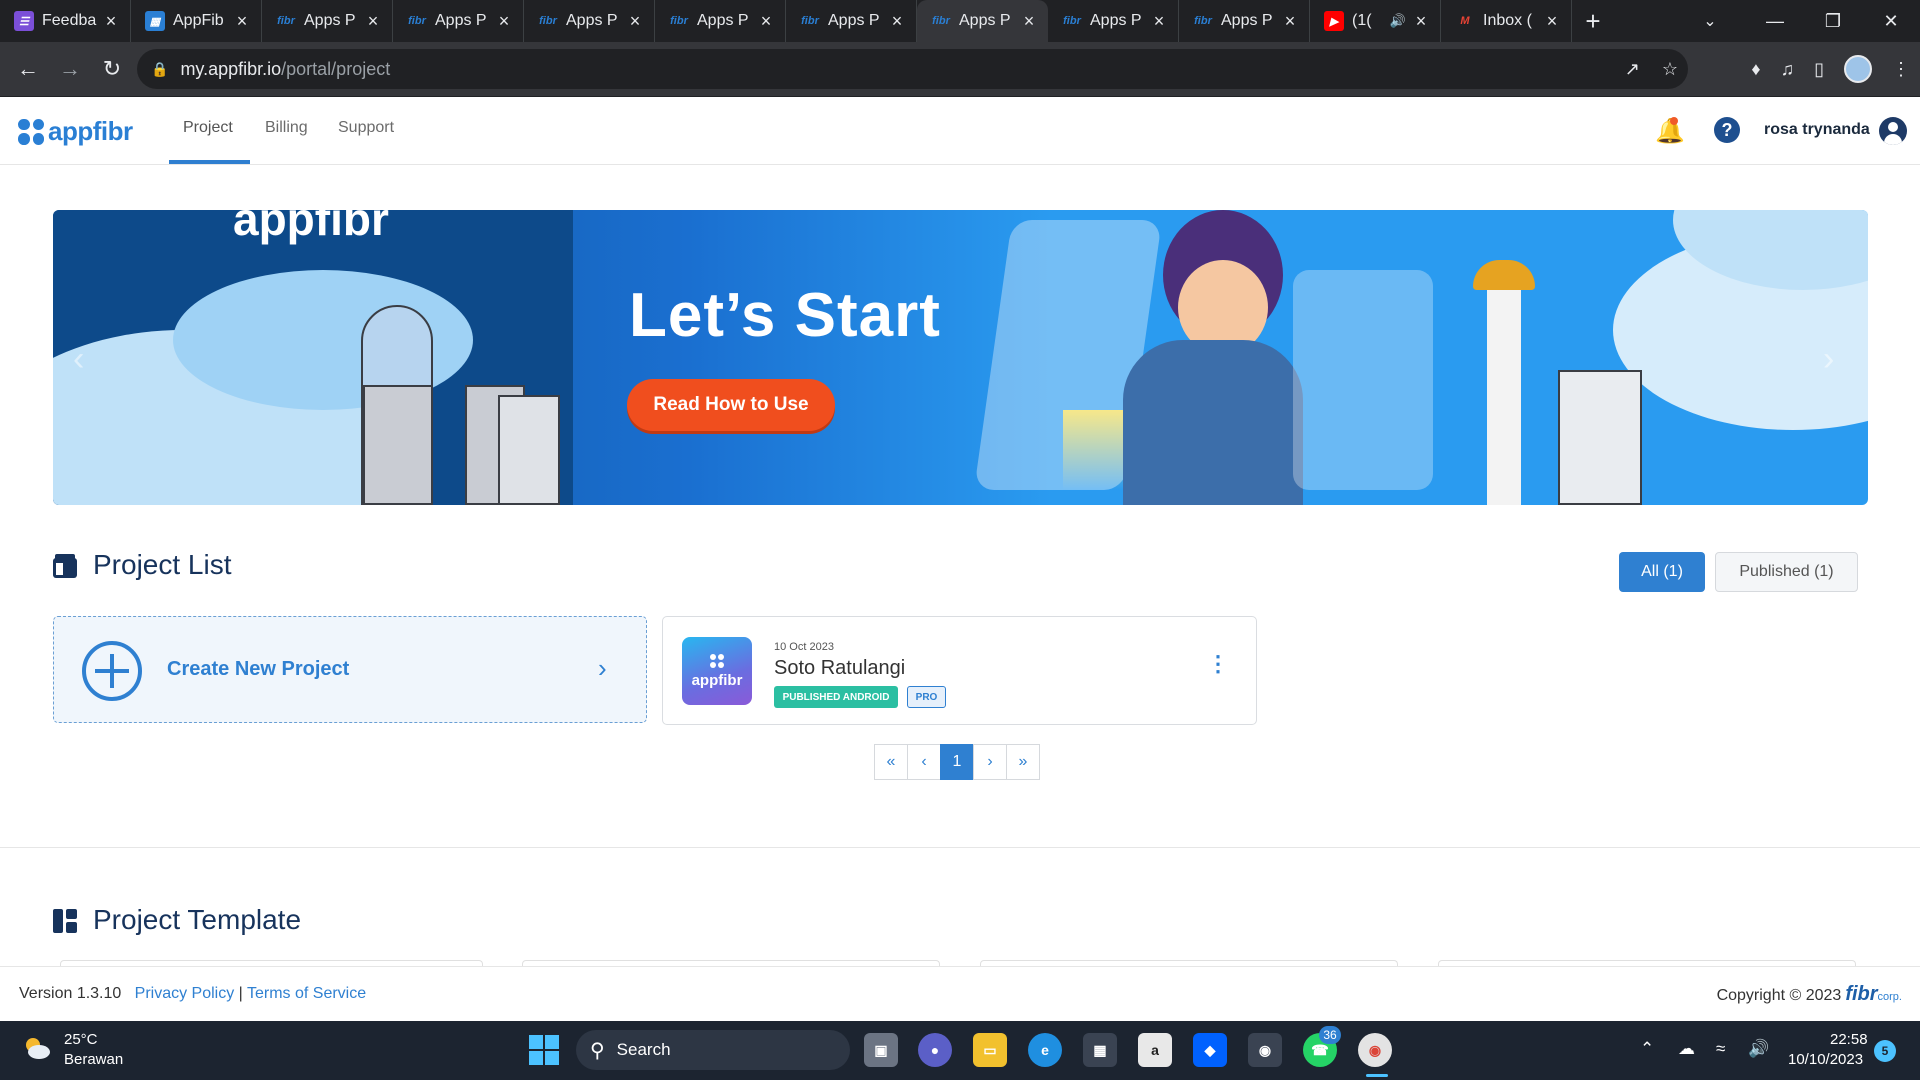 This screenshot has width=1920, height=1080. What do you see at coordinates (1885, 1051) in the screenshot?
I see `notification-count-badge: 5` at bounding box center [1885, 1051].